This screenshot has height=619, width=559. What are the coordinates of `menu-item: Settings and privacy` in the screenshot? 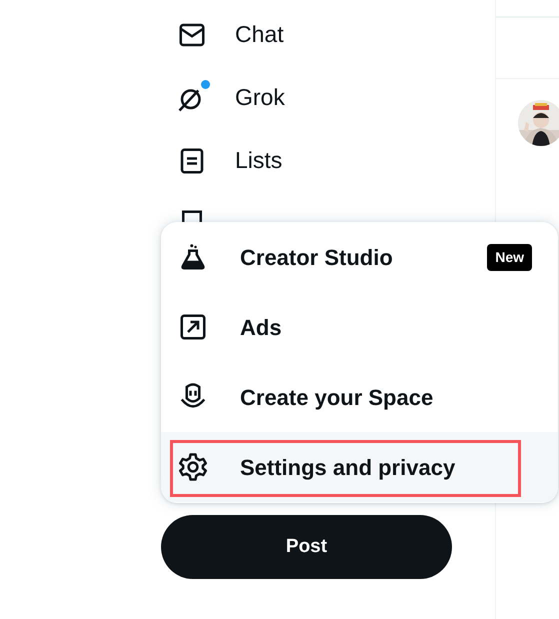 It's located at (359, 467).